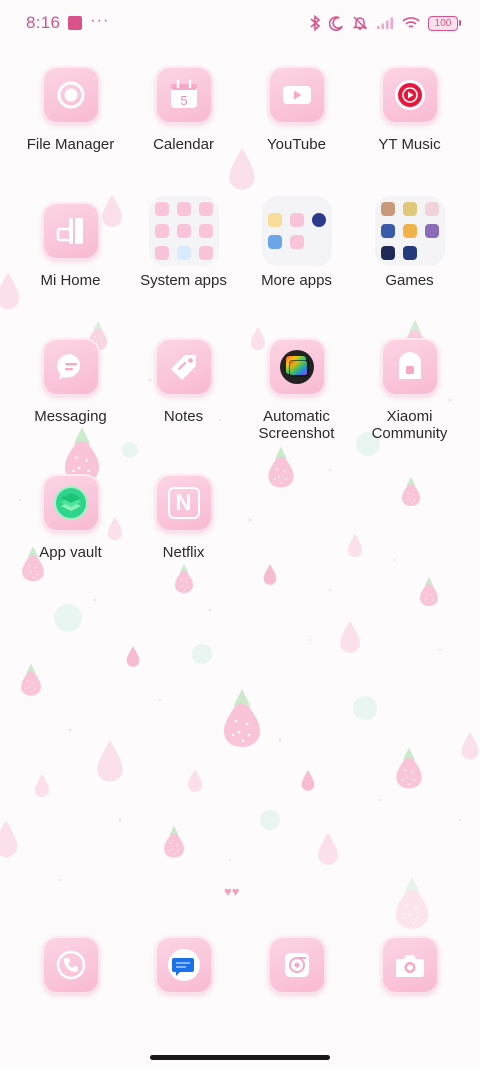 The width and height of the screenshot is (480, 1067). Describe the element at coordinates (411, 22) in the screenshot. I see `wifi-icon` at that location.